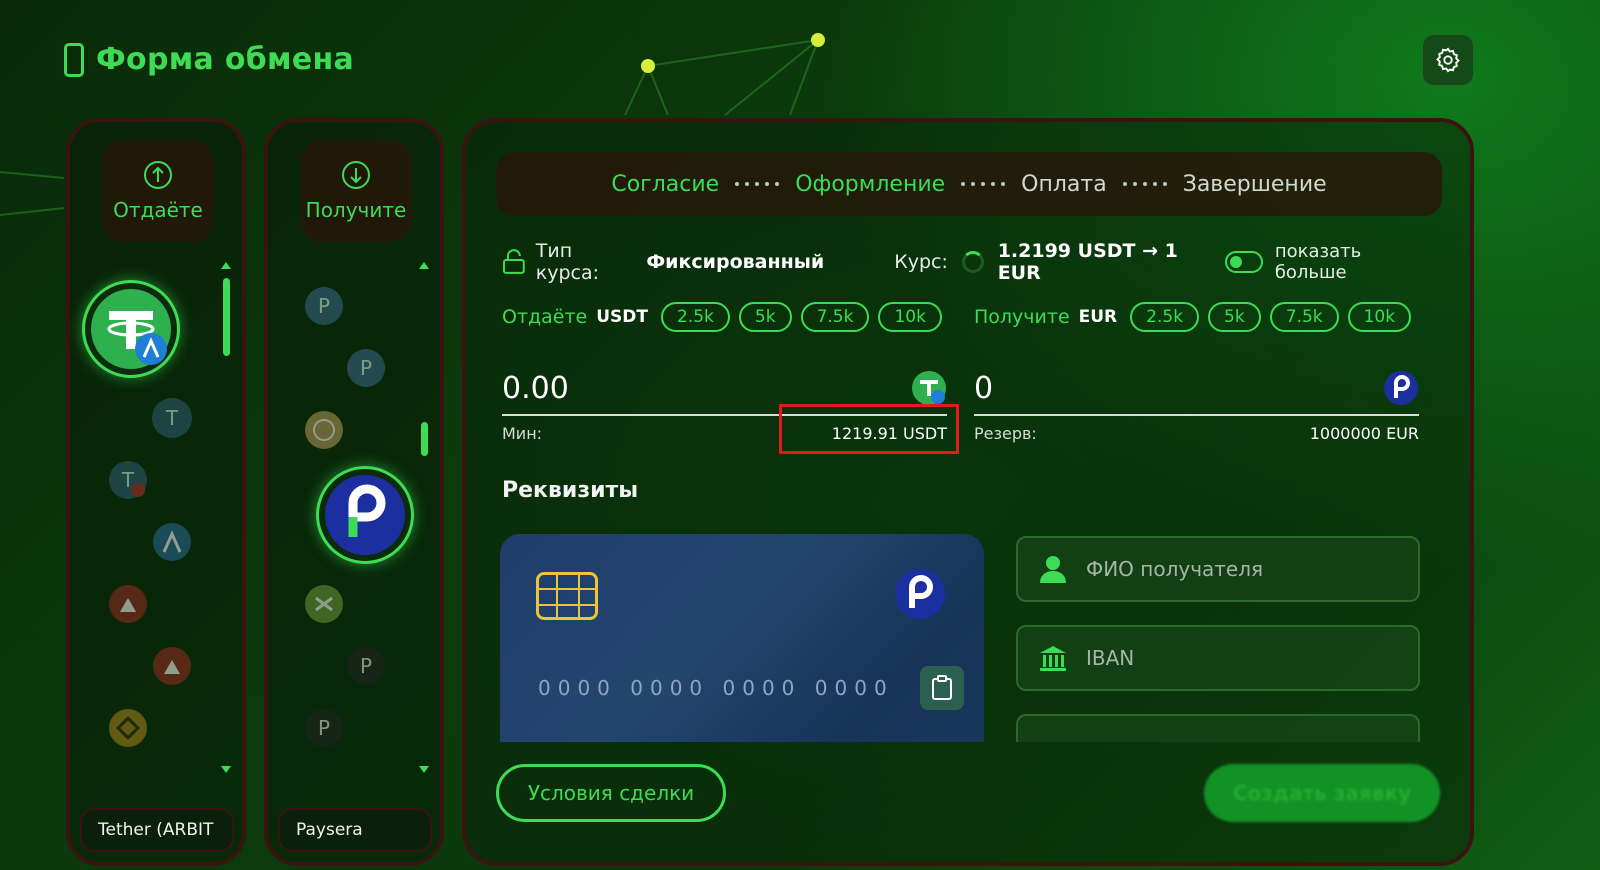 This screenshot has width=1600, height=870. What do you see at coordinates (157, 830) in the screenshot?
I see `give-selected-currency: Tether (ARBIT` at bounding box center [157, 830].